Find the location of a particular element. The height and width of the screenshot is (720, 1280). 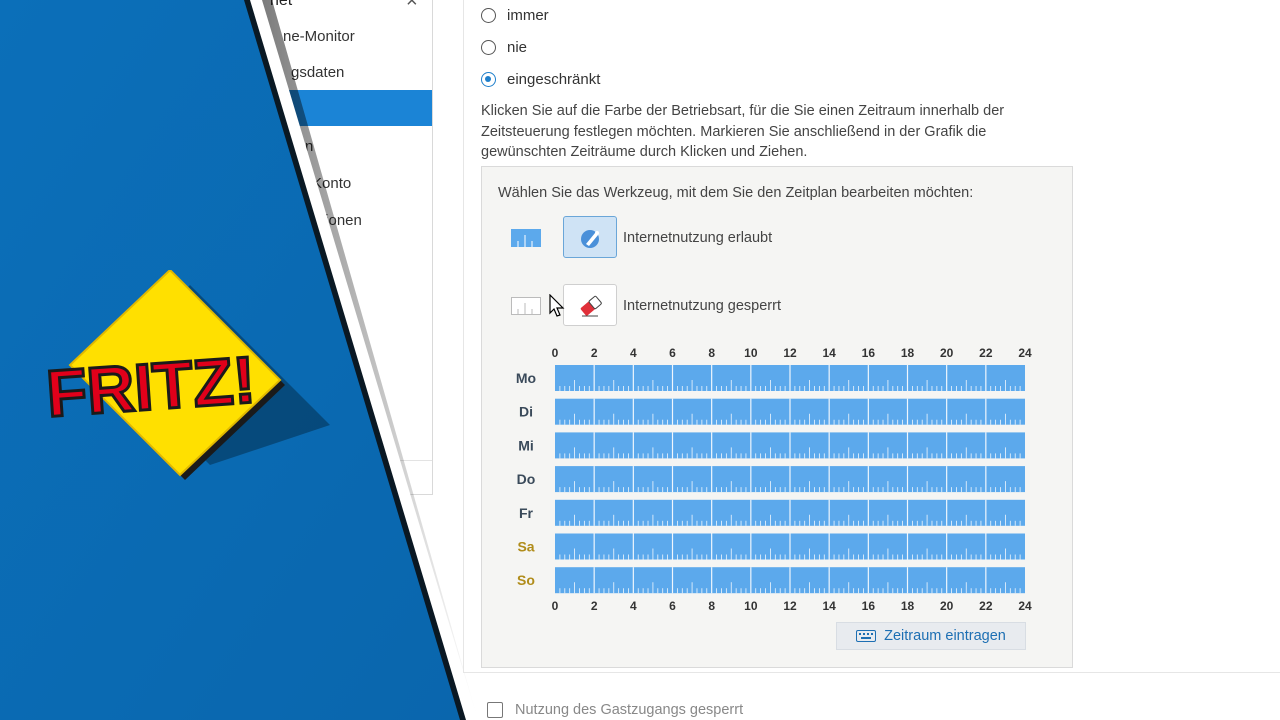

day-label: So is located at coordinates (526, 580).